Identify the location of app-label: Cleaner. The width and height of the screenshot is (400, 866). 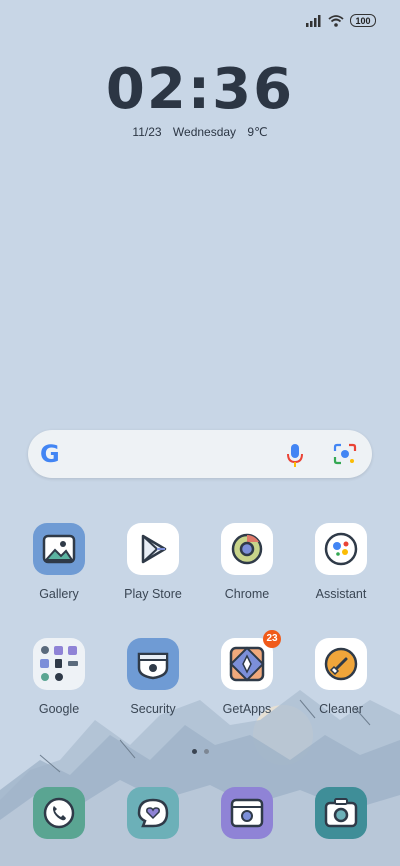
(341, 709).